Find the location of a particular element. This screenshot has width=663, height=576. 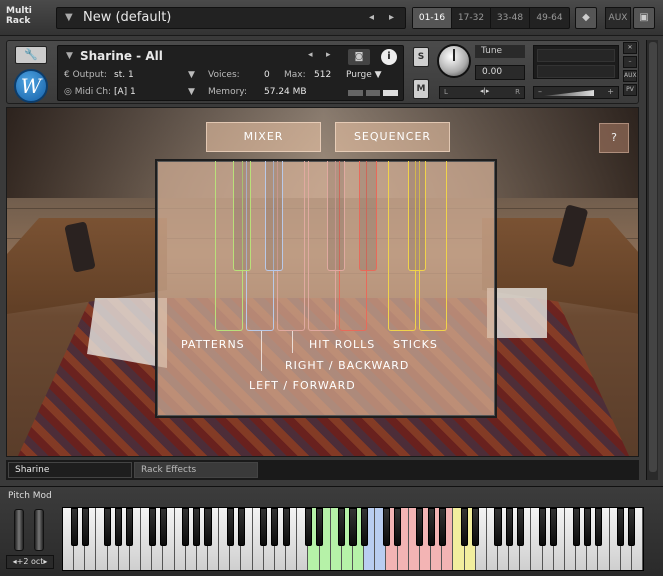

aux-toggle-button: AUX is located at coordinates (618, 18).